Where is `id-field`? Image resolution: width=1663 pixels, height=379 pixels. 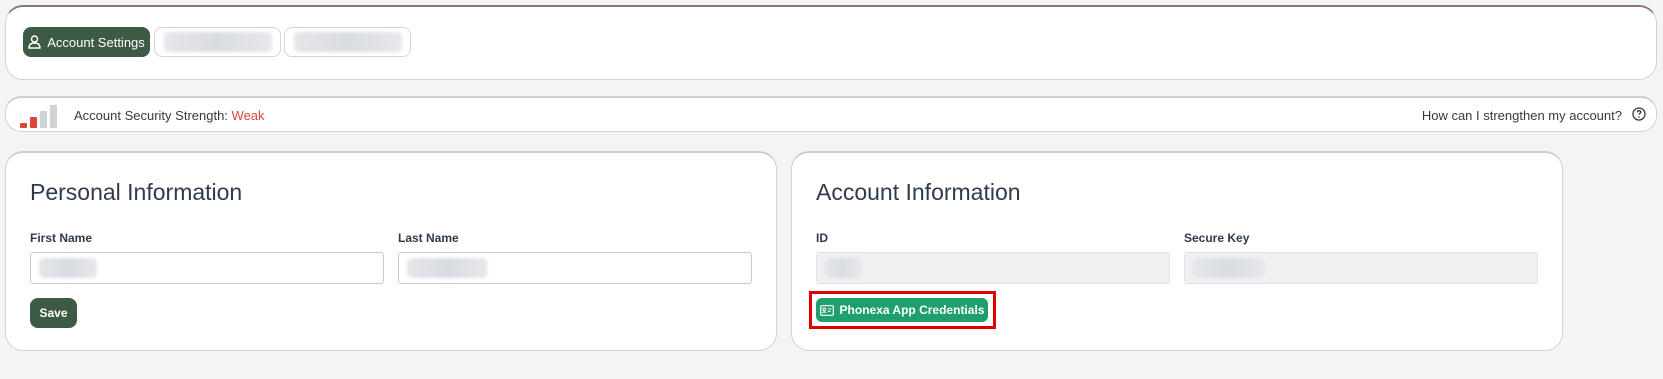
id-field is located at coordinates (993, 268).